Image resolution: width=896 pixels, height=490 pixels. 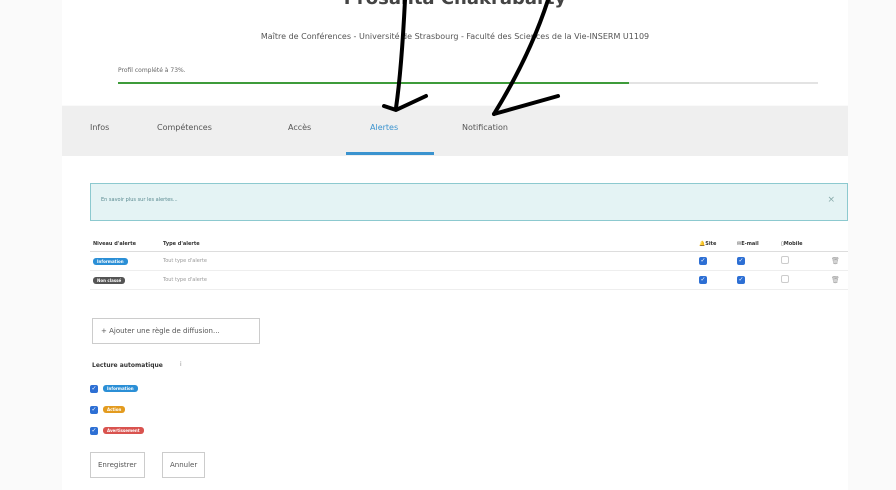 What do you see at coordinates (405, 103) in the screenshot?
I see `arrow-head-alertes` at bounding box center [405, 103].